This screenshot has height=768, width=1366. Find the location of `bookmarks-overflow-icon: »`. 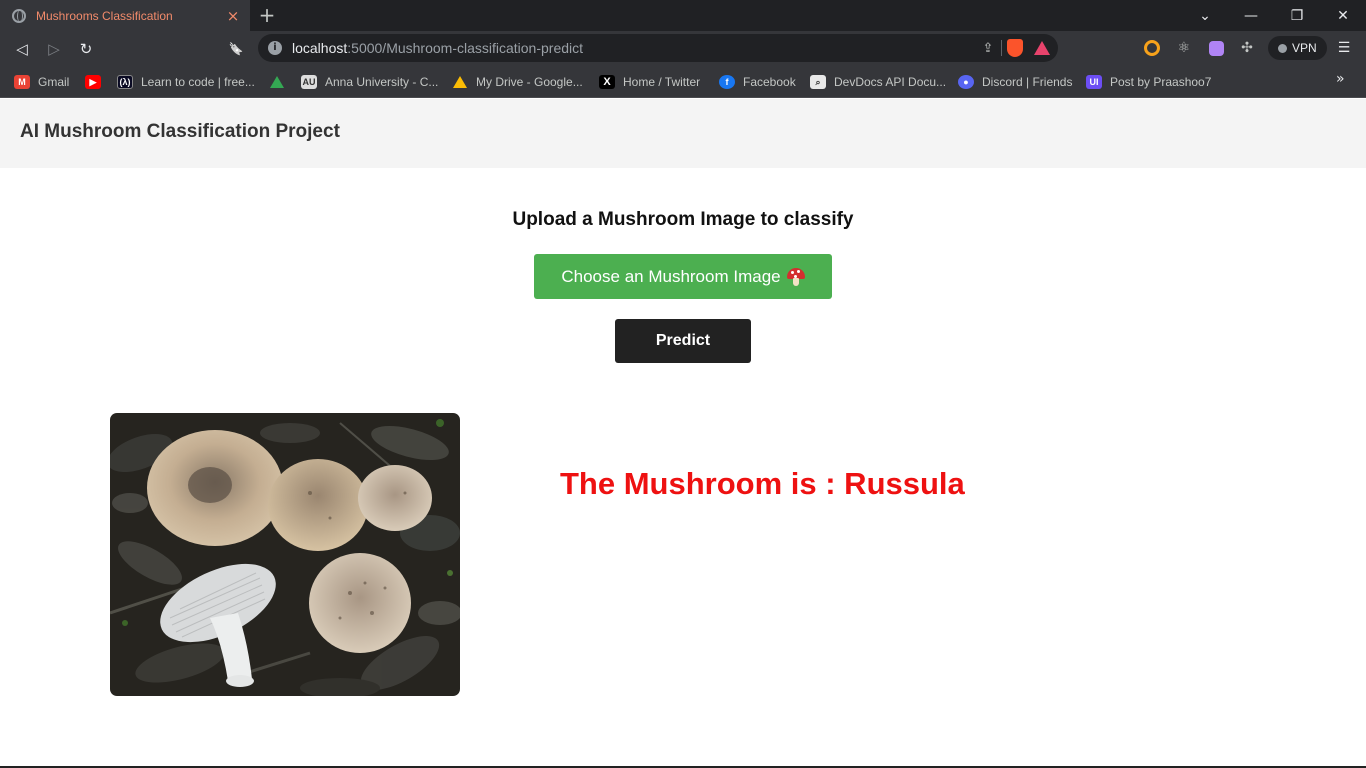

bookmarks-overflow-icon: » is located at coordinates (1340, 79).